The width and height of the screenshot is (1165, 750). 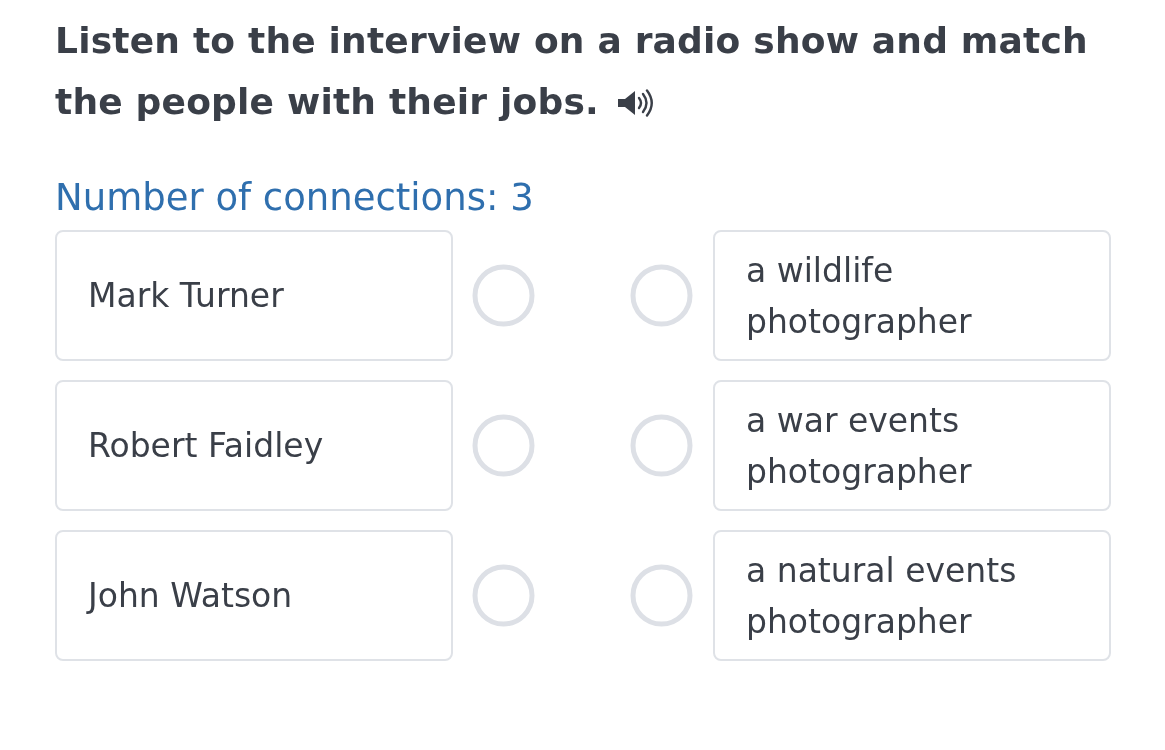 I want to click on instruction-text: Listen to the interview on a radio show and match, so click(x=571, y=41).